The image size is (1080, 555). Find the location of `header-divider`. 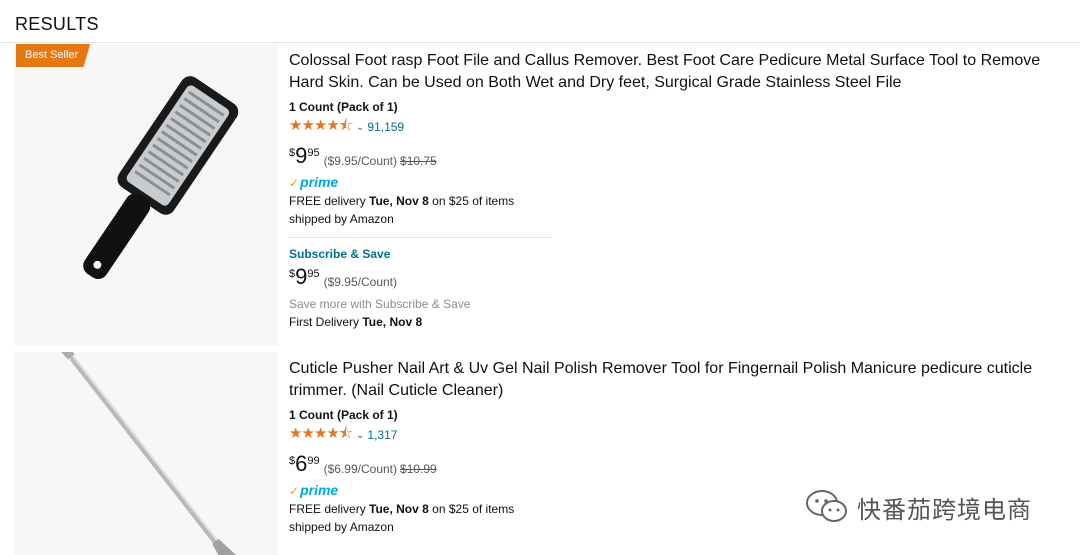

header-divider is located at coordinates (540, 42).